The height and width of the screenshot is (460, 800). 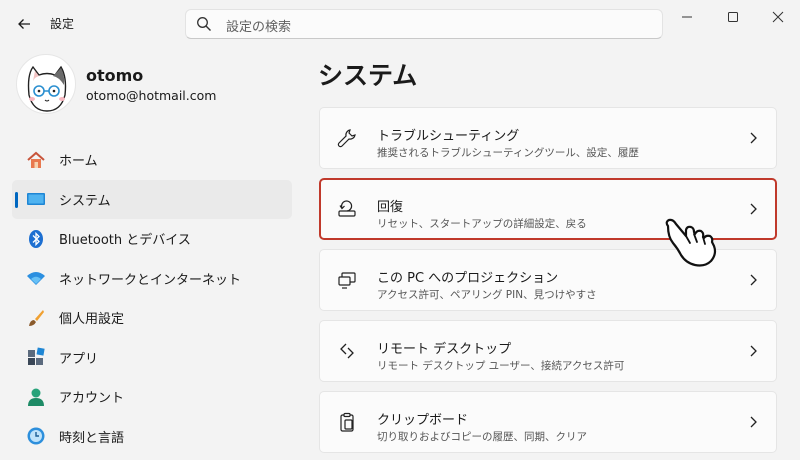 What do you see at coordinates (347, 208) in the screenshot?
I see `recovery-icon` at bounding box center [347, 208].